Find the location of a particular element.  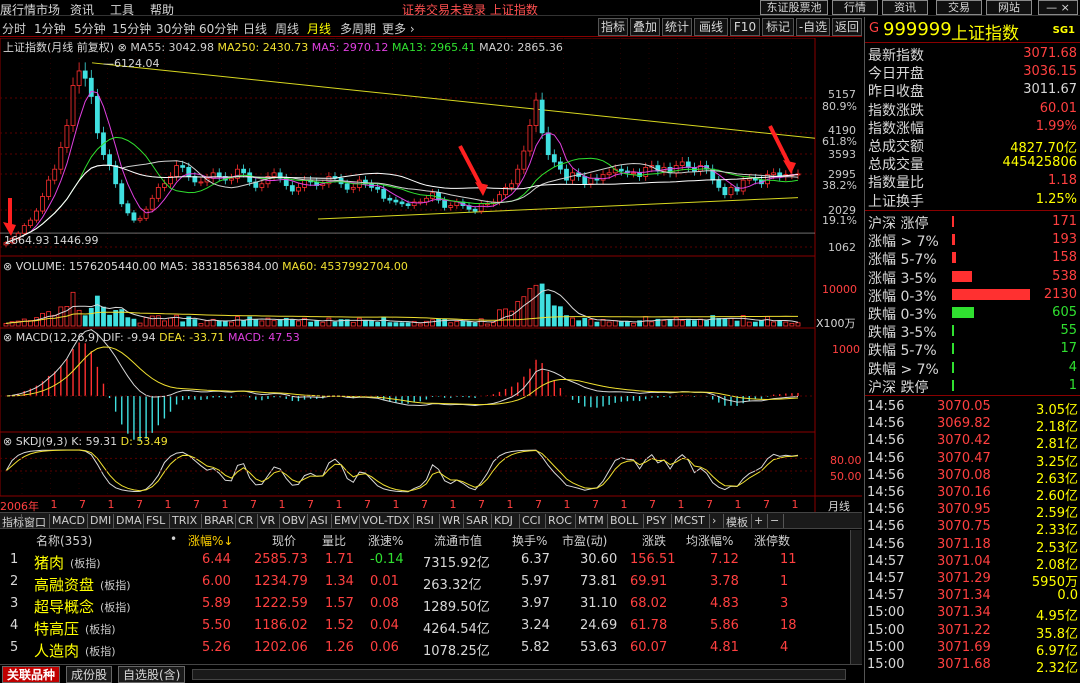

tick-time: 14:57 is located at coordinates (886, 561).